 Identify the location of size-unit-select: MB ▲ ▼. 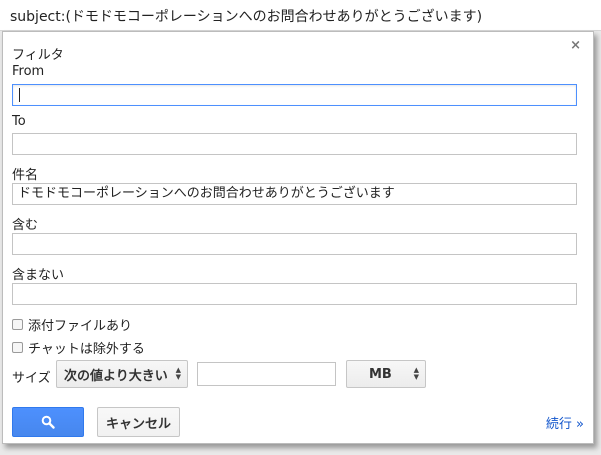
(386, 374).